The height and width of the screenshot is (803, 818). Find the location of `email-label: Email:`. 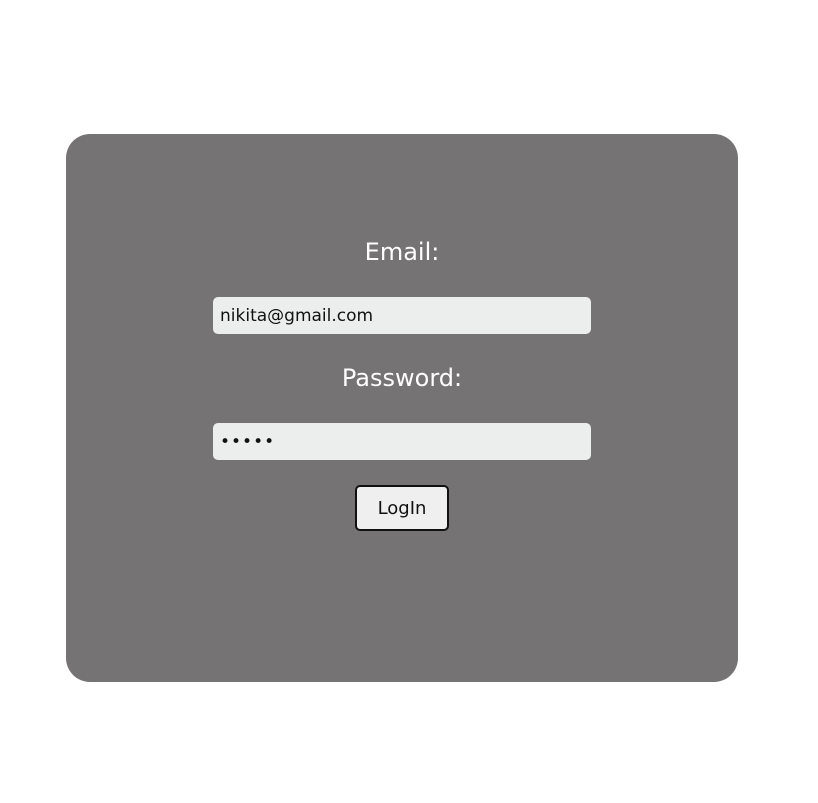

email-label: Email: is located at coordinates (402, 252).